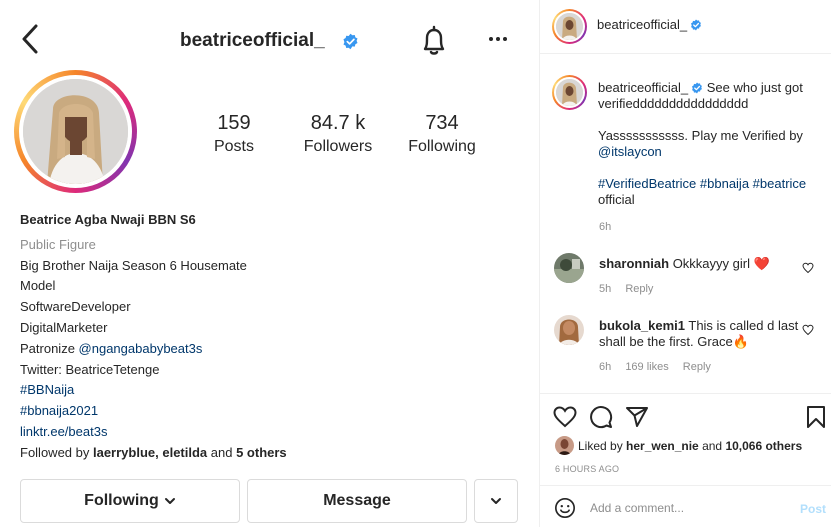 Image resolution: width=831 pixels, height=527 pixels. I want to click on share-paper-plane-icon, so click(637, 417).